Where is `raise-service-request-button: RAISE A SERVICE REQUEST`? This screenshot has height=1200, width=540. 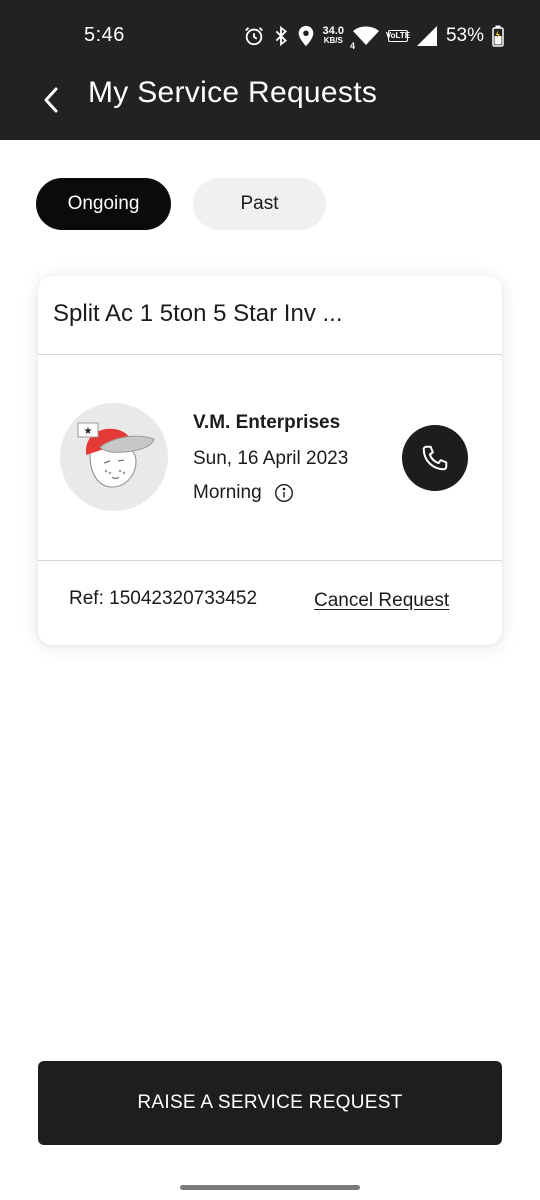 raise-service-request-button: RAISE A SERVICE REQUEST is located at coordinates (270, 1103).